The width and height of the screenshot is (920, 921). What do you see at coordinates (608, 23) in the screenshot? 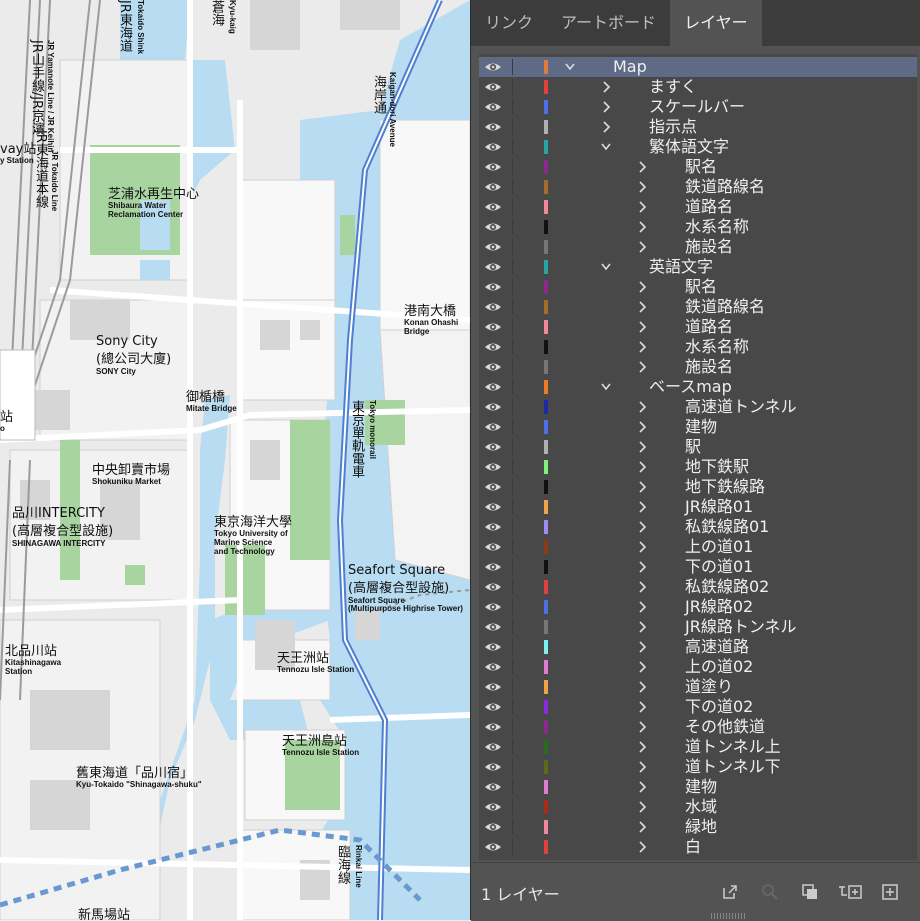
I see `tab-artboards: アートボード` at bounding box center [608, 23].